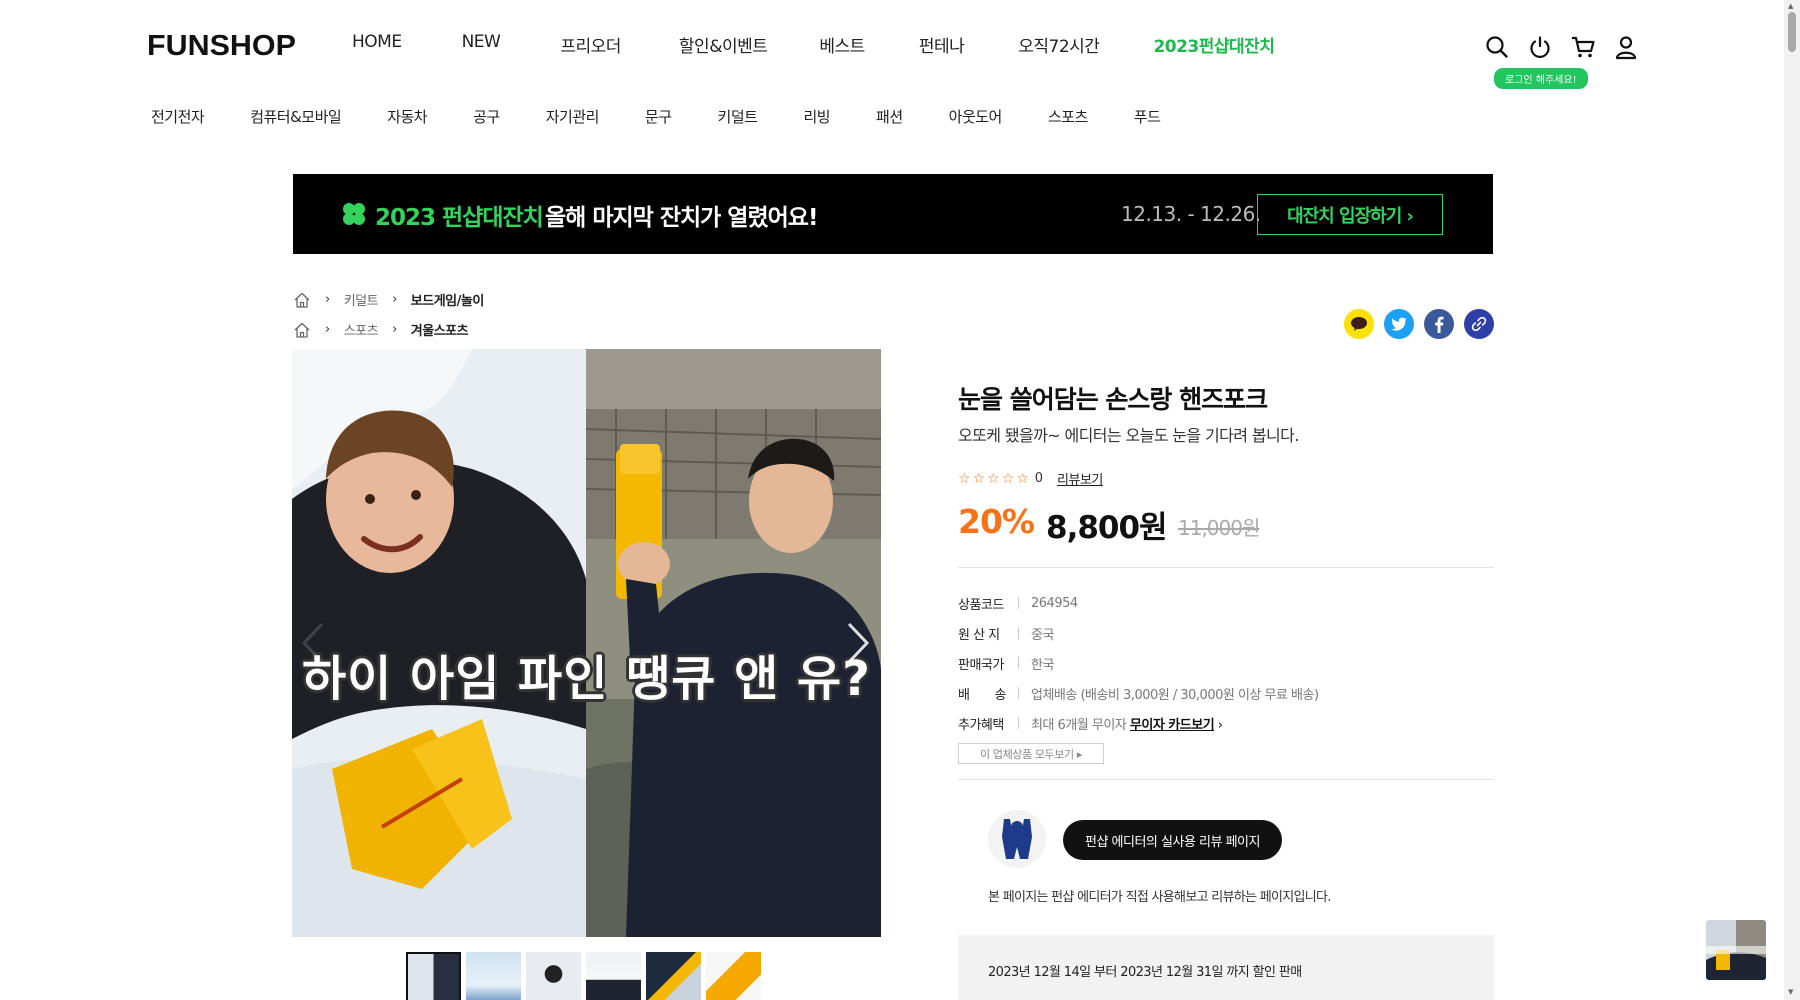  What do you see at coordinates (1113, 399) in the screenshot?
I see `product-title: 눈을 쓸어담는 손스랑 핸즈포크` at bounding box center [1113, 399].